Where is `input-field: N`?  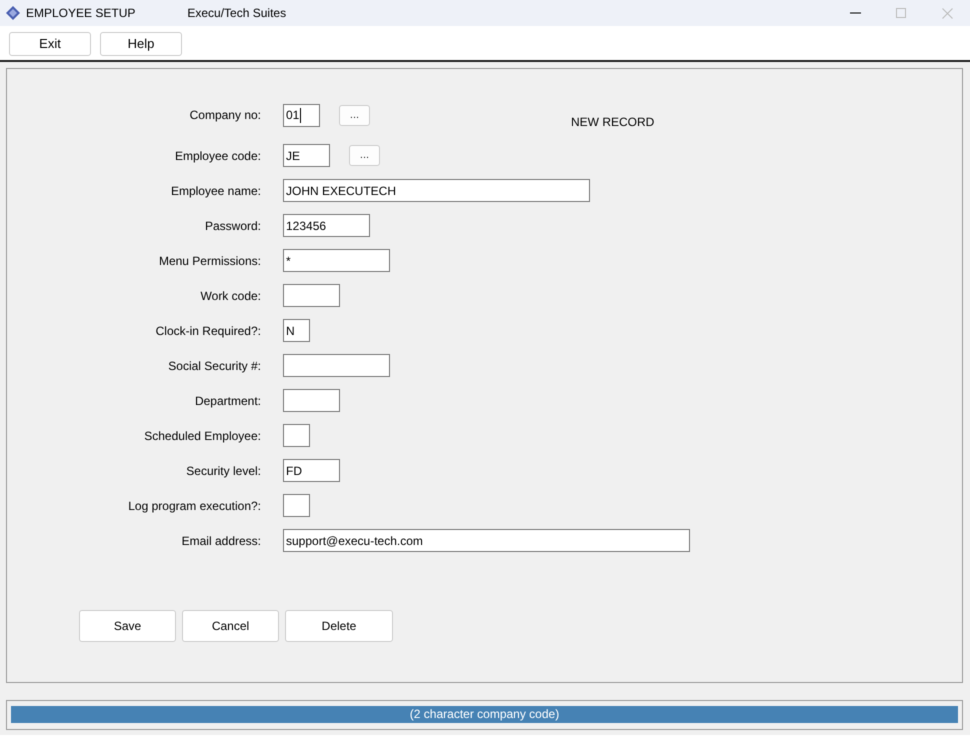
input-field: N is located at coordinates (296, 330).